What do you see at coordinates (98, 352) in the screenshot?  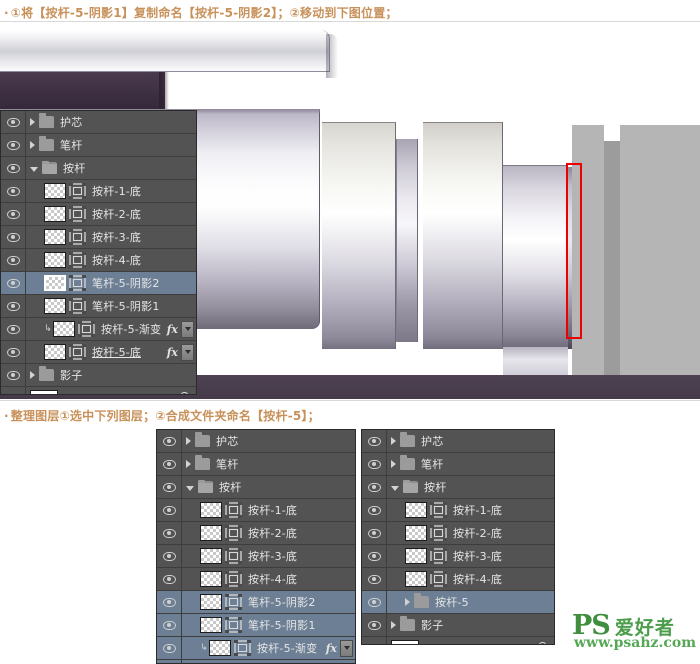 I see `layer-row: 按杆-5-底 fx` at bounding box center [98, 352].